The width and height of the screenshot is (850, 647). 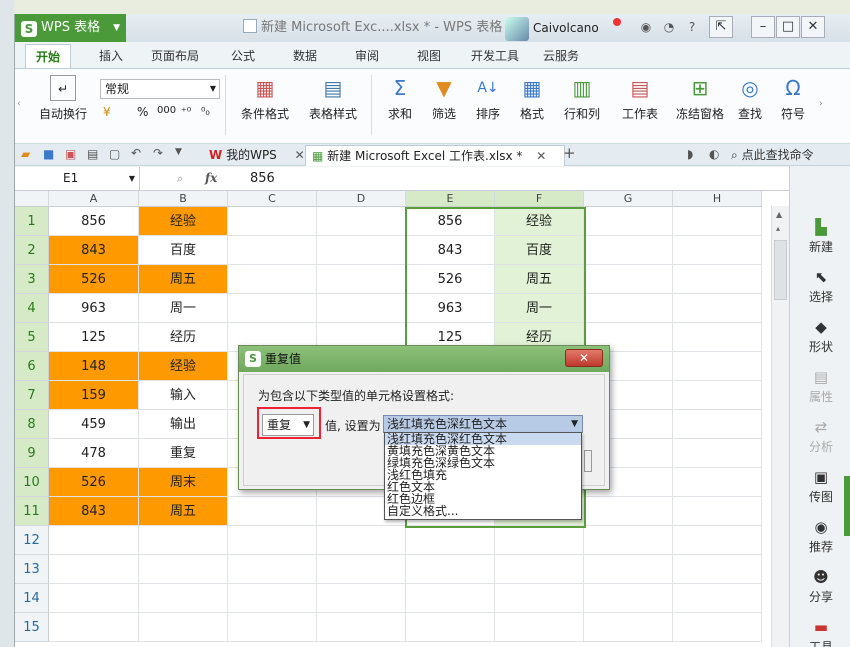 What do you see at coordinates (400, 98) in the screenshot?
I see `sum-button: Σ 求和` at bounding box center [400, 98].